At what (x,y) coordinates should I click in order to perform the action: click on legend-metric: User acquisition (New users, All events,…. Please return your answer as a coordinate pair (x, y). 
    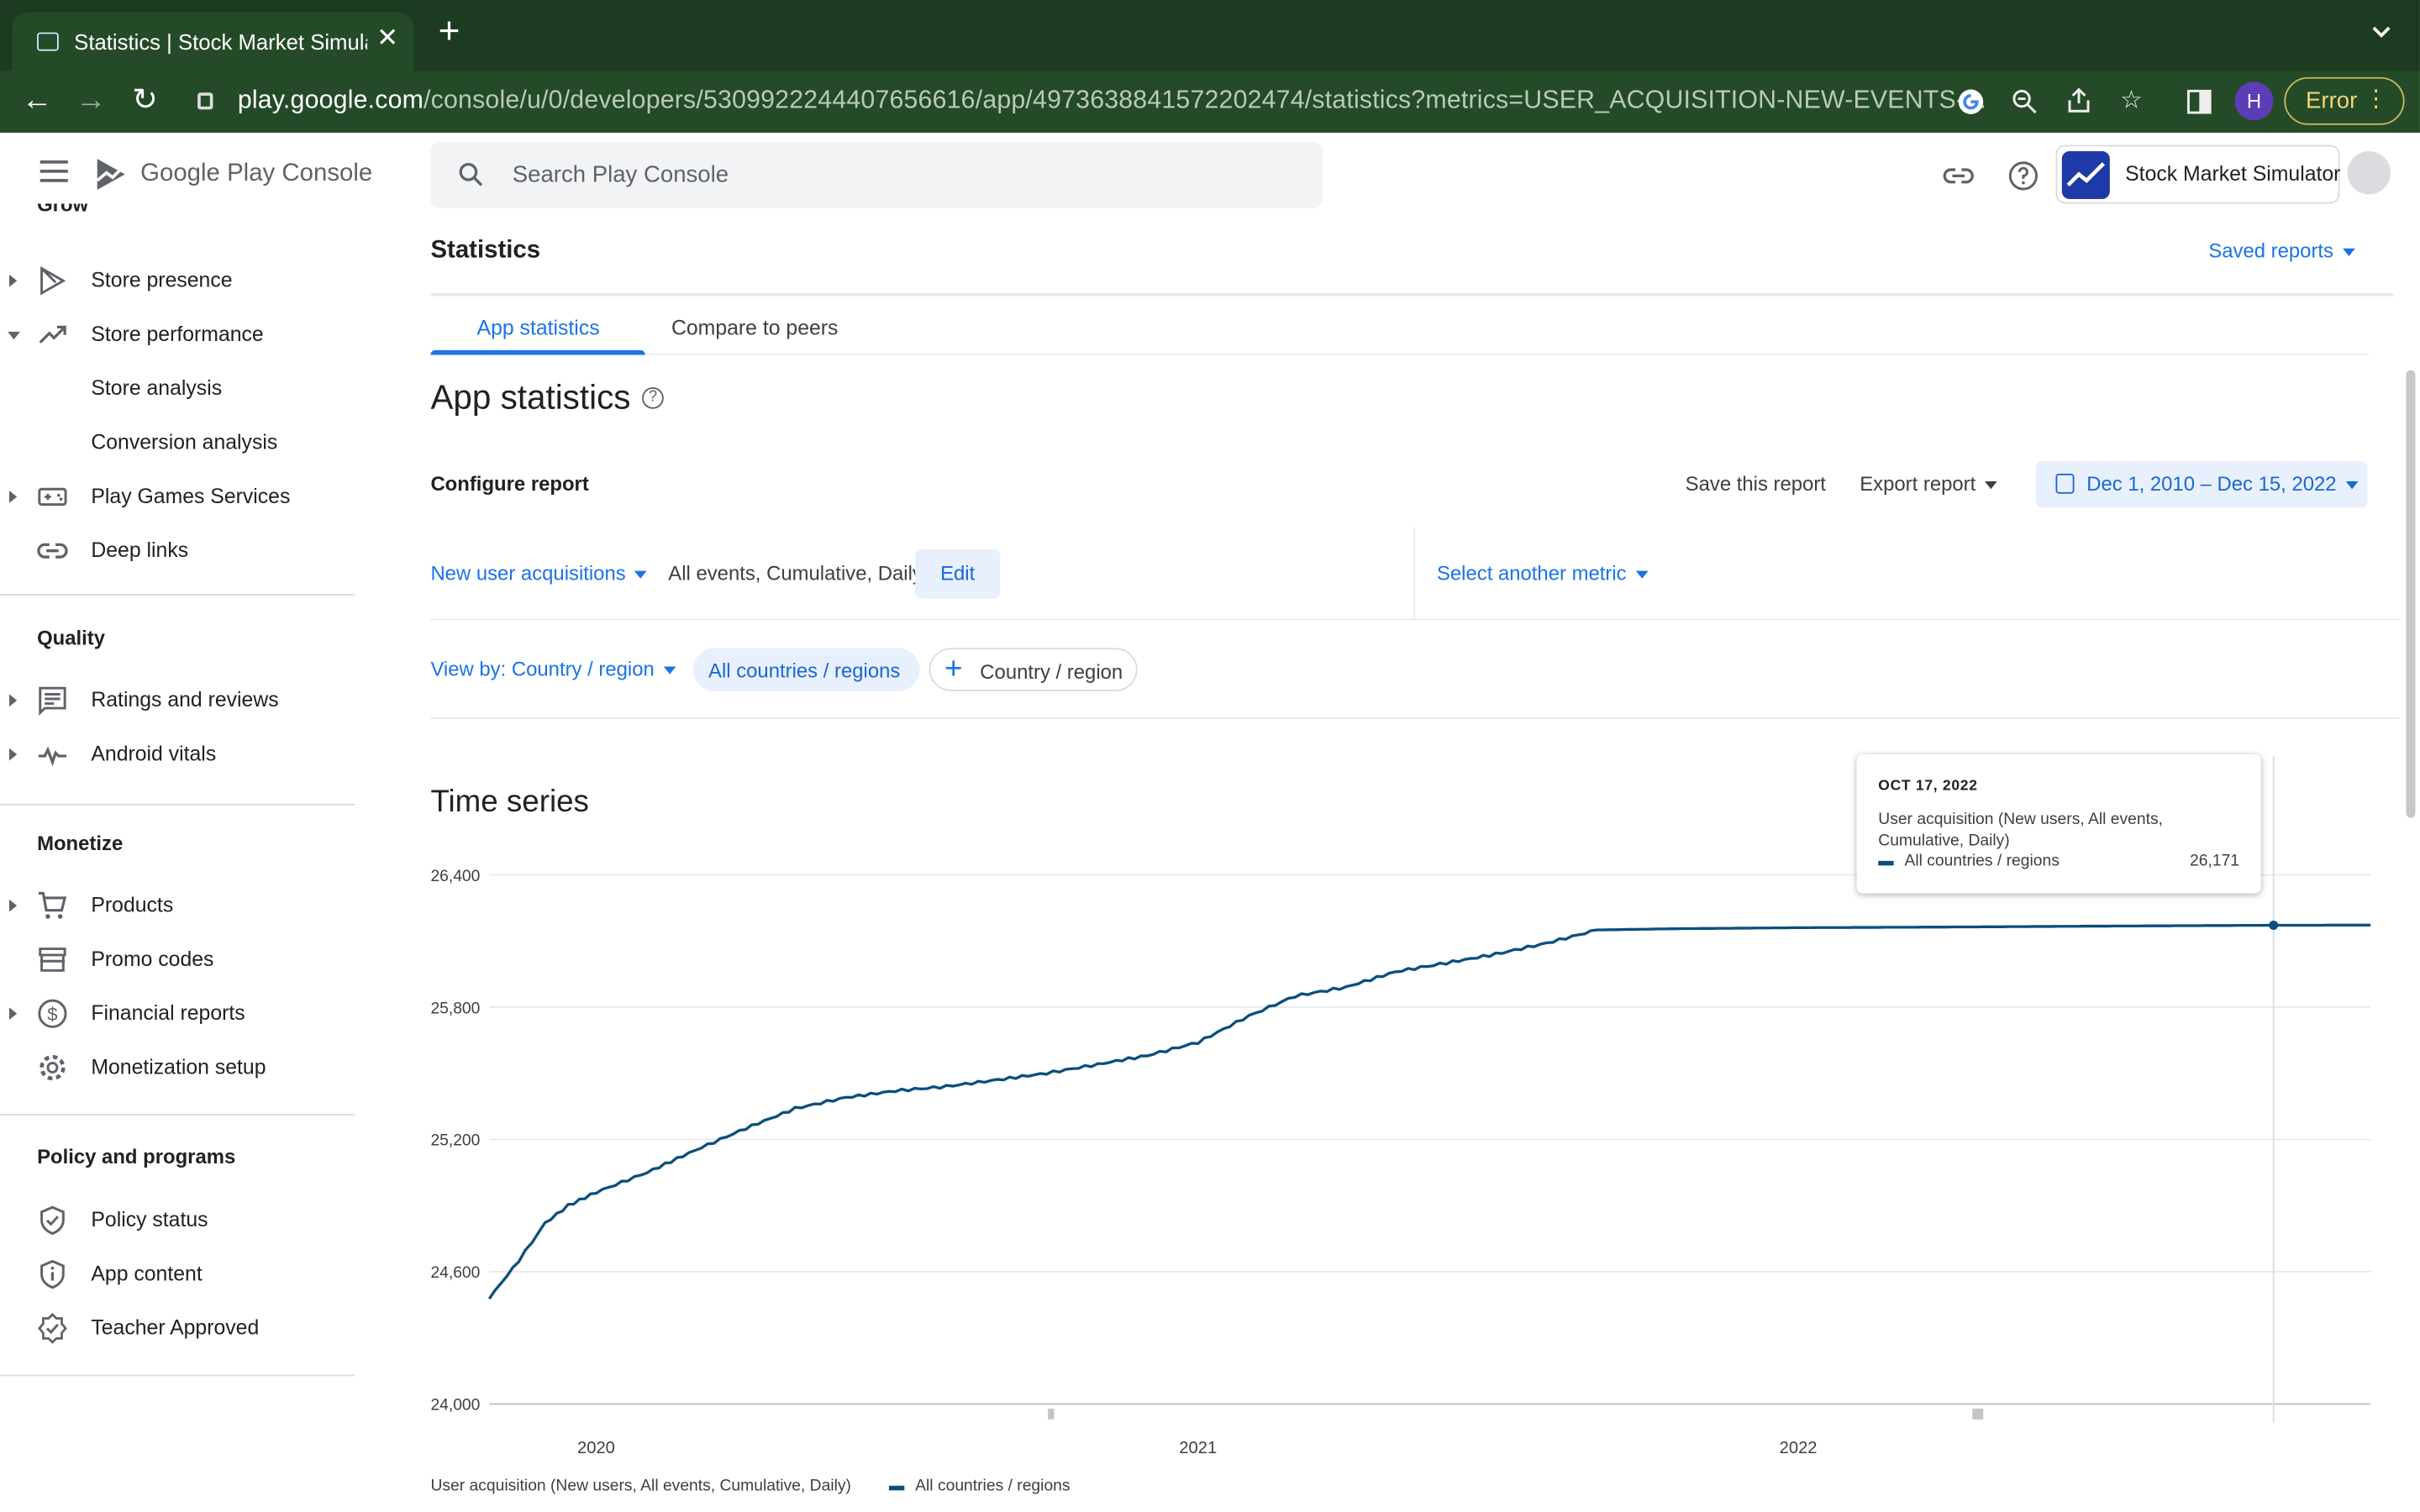
    Looking at the image, I should click on (641, 1485).